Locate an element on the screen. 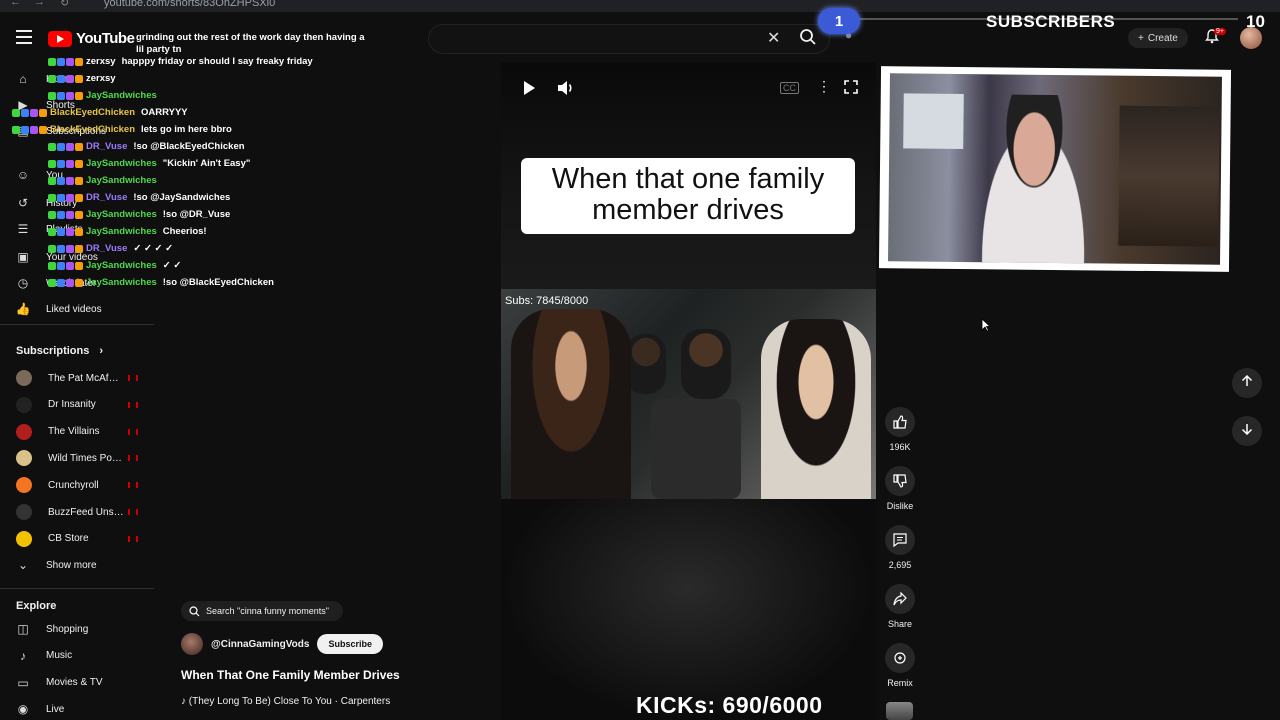 This screenshot has width=1280, height=720. chat-username: BlackEyedChicken is located at coordinates (93, 112).